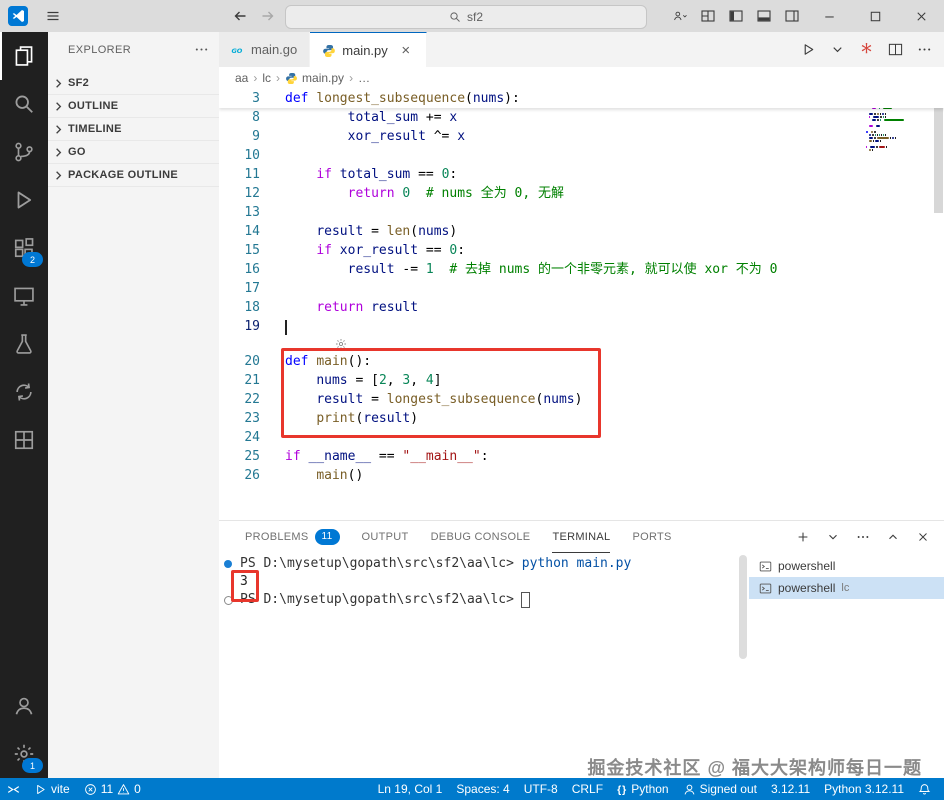 The image size is (944, 800). What do you see at coordinates (133, 151) in the screenshot?
I see `sidebar-section-go: GO` at bounding box center [133, 151].